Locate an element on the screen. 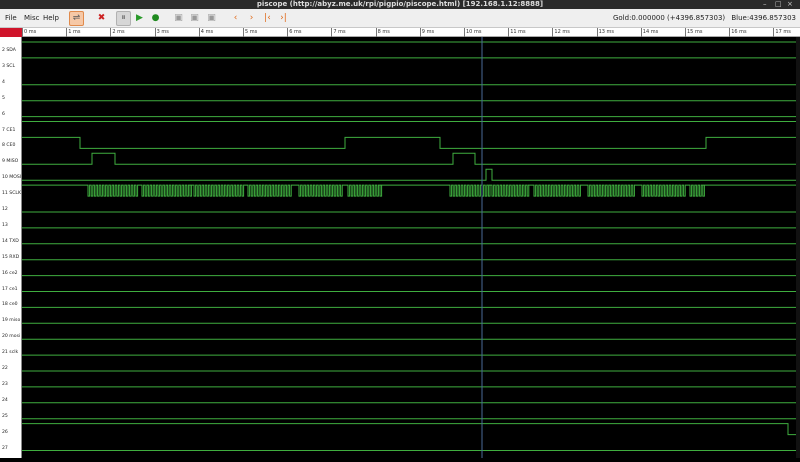 Image resolution: width=800 pixels, height=462 pixels. play-icon: ▶ is located at coordinates (139, 18).